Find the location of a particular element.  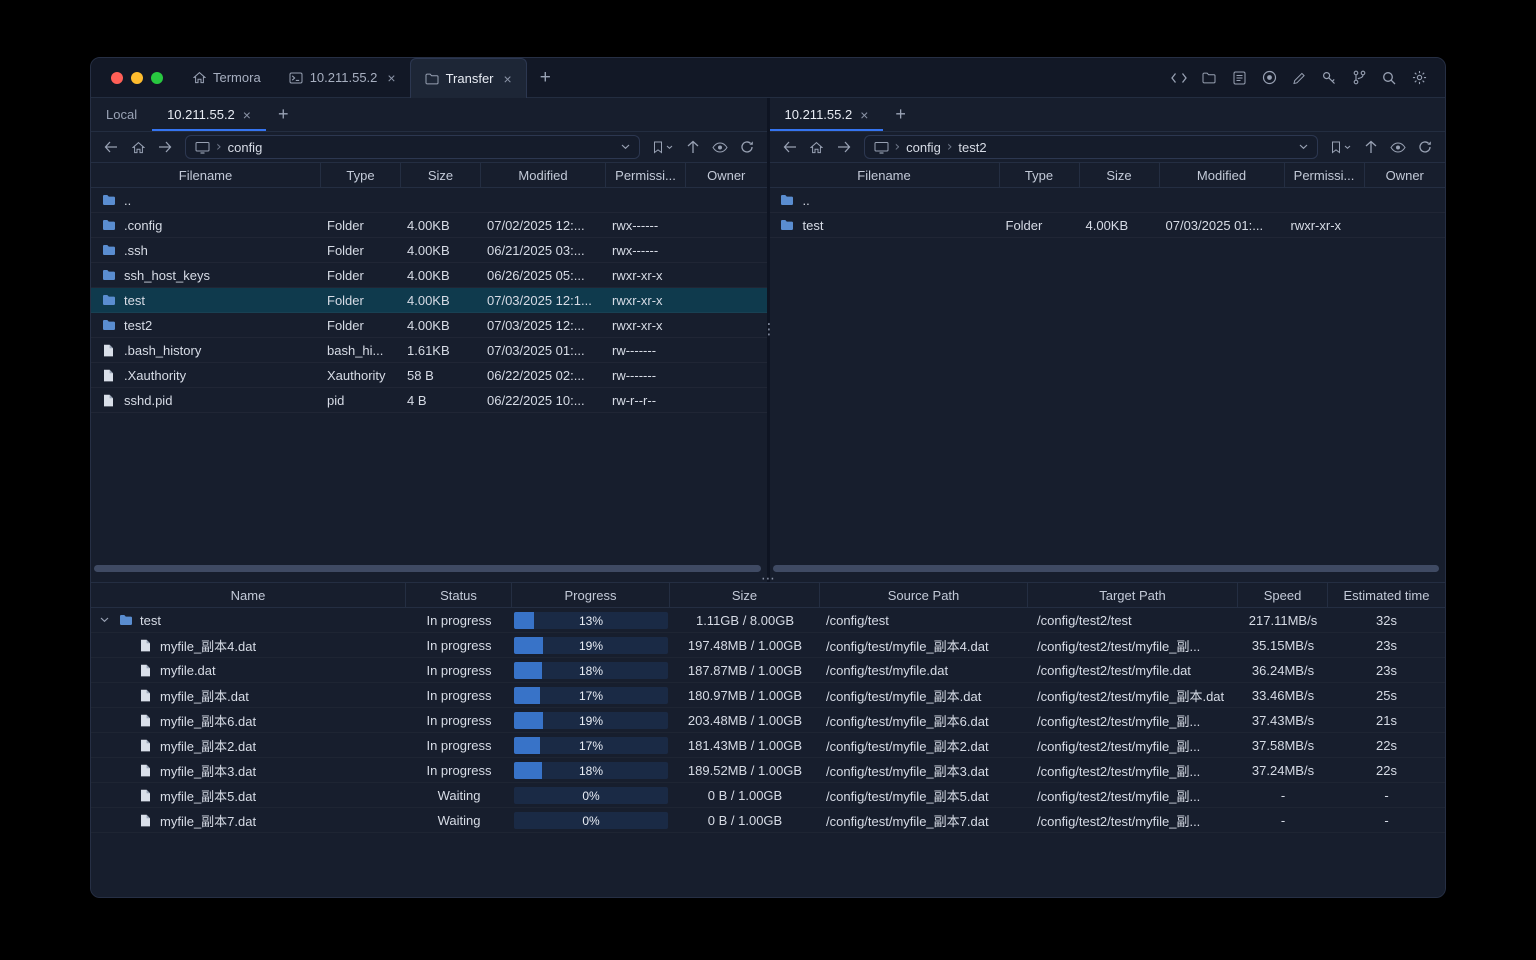

pane-tab-local: Local is located at coordinates (121, 114).